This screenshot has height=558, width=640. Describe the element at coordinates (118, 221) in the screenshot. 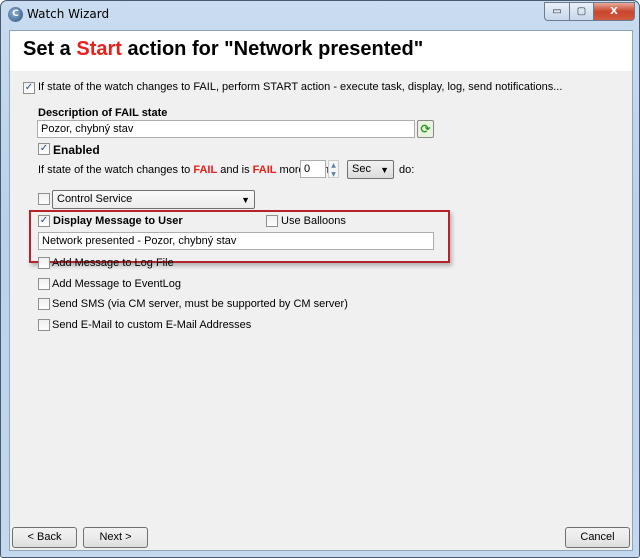

I see `display-message-label: Display Message to User` at that location.